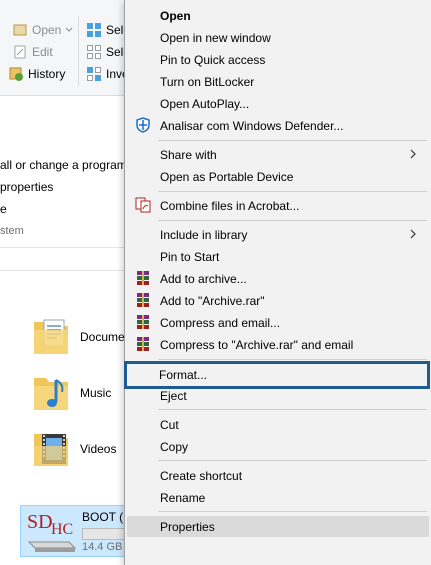 This screenshot has height=565, width=431. I want to click on edit-icon, so click(20, 52).